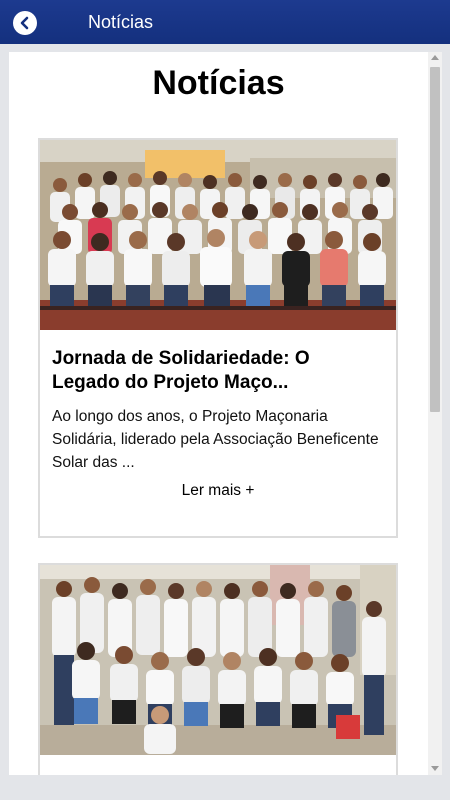  Describe the element at coordinates (435, 239) in the screenshot. I see `scrollbar-thumb` at that location.